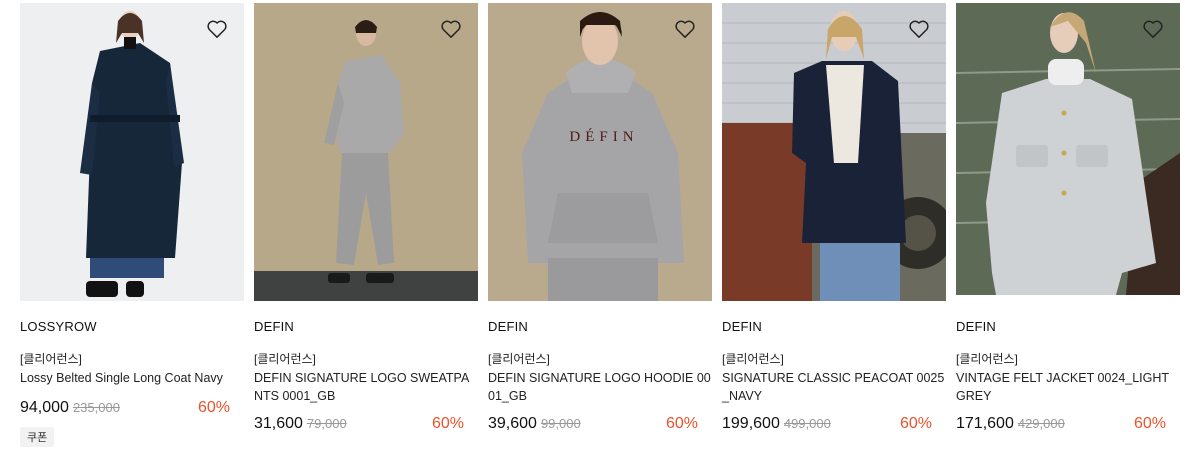  What do you see at coordinates (44, 407) in the screenshot?
I see `sale-price: 94,000` at bounding box center [44, 407].